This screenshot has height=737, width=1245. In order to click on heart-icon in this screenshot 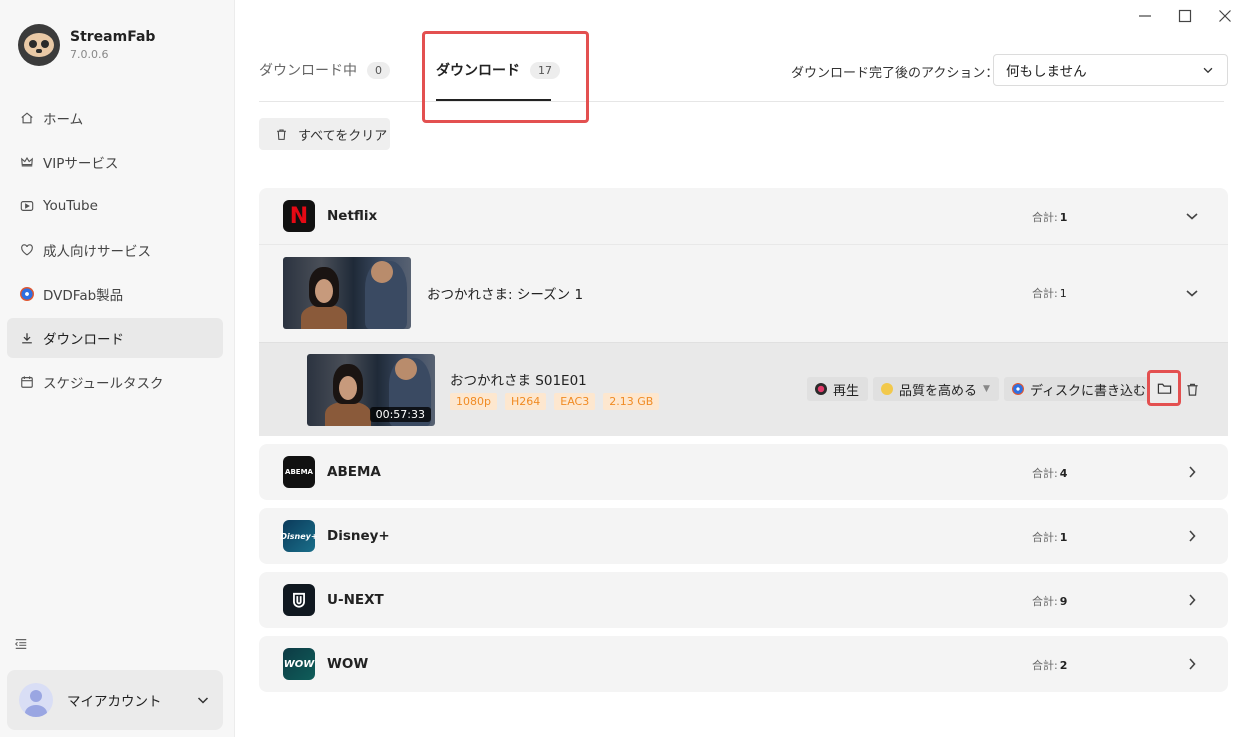, I will do `click(27, 250)`.